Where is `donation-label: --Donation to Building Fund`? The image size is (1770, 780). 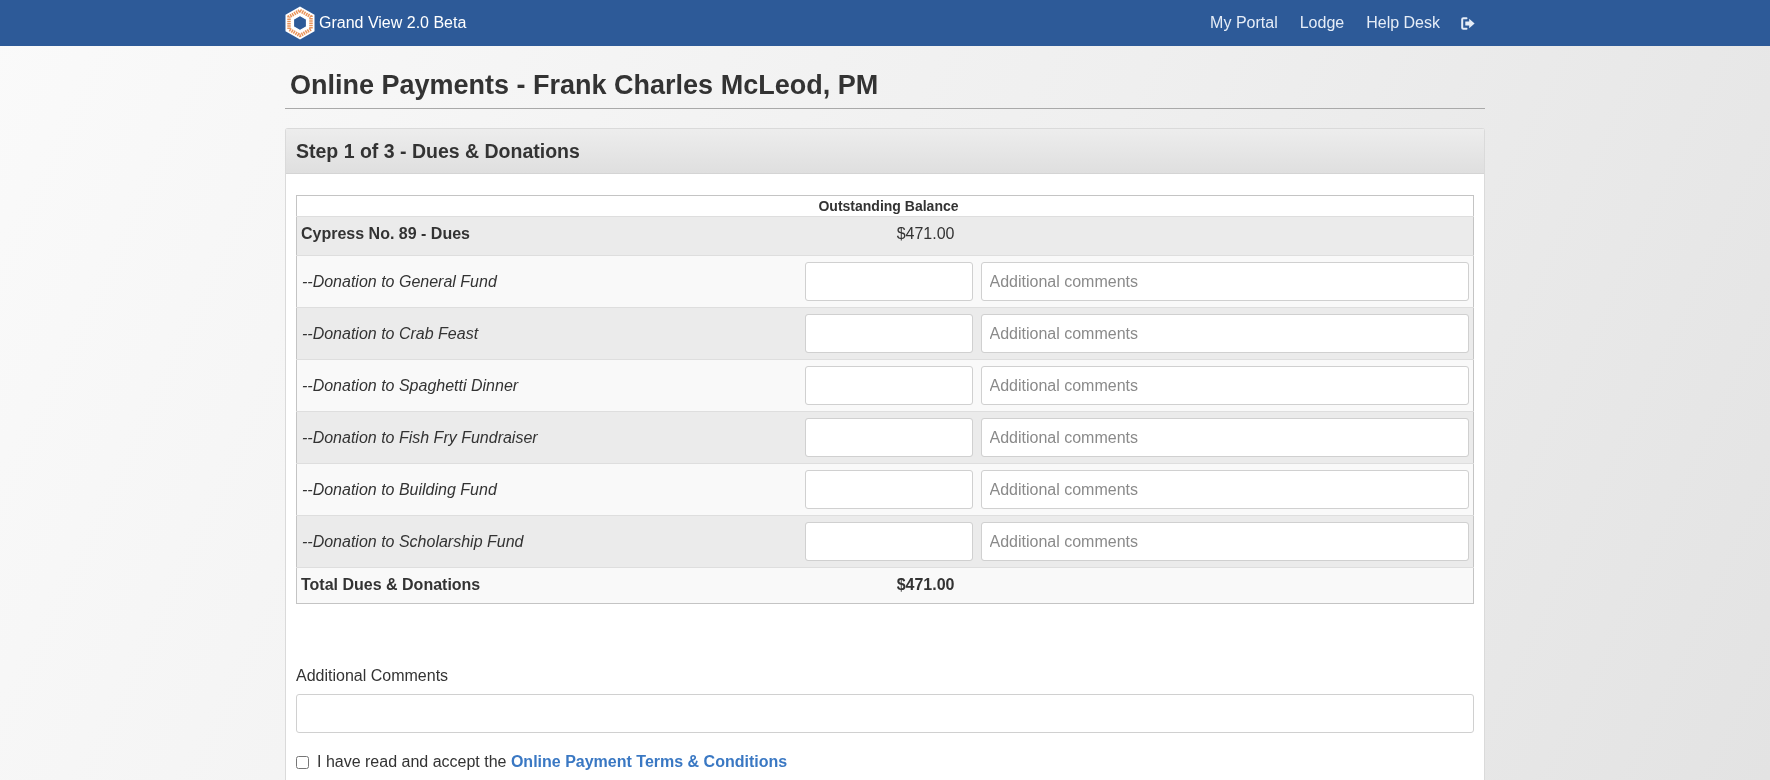 donation-label: --Donation to Building Fund is located at coordinates (399, 489).